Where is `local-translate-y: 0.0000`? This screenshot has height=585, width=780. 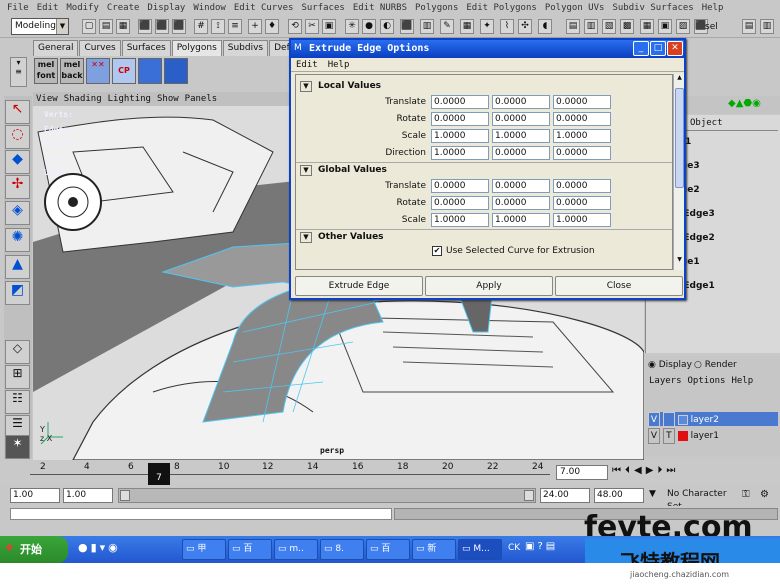
local-translate-y: 0.0000 is located at coordinates (521, 102).